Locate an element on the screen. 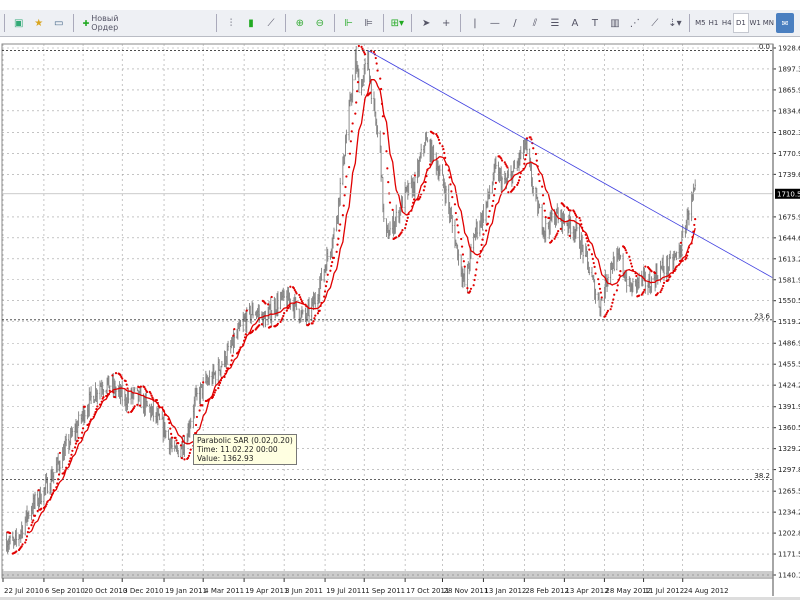 This screenshot has height=600, width=800. horizontal-line-icon: — is located at coordinates (495, 23).